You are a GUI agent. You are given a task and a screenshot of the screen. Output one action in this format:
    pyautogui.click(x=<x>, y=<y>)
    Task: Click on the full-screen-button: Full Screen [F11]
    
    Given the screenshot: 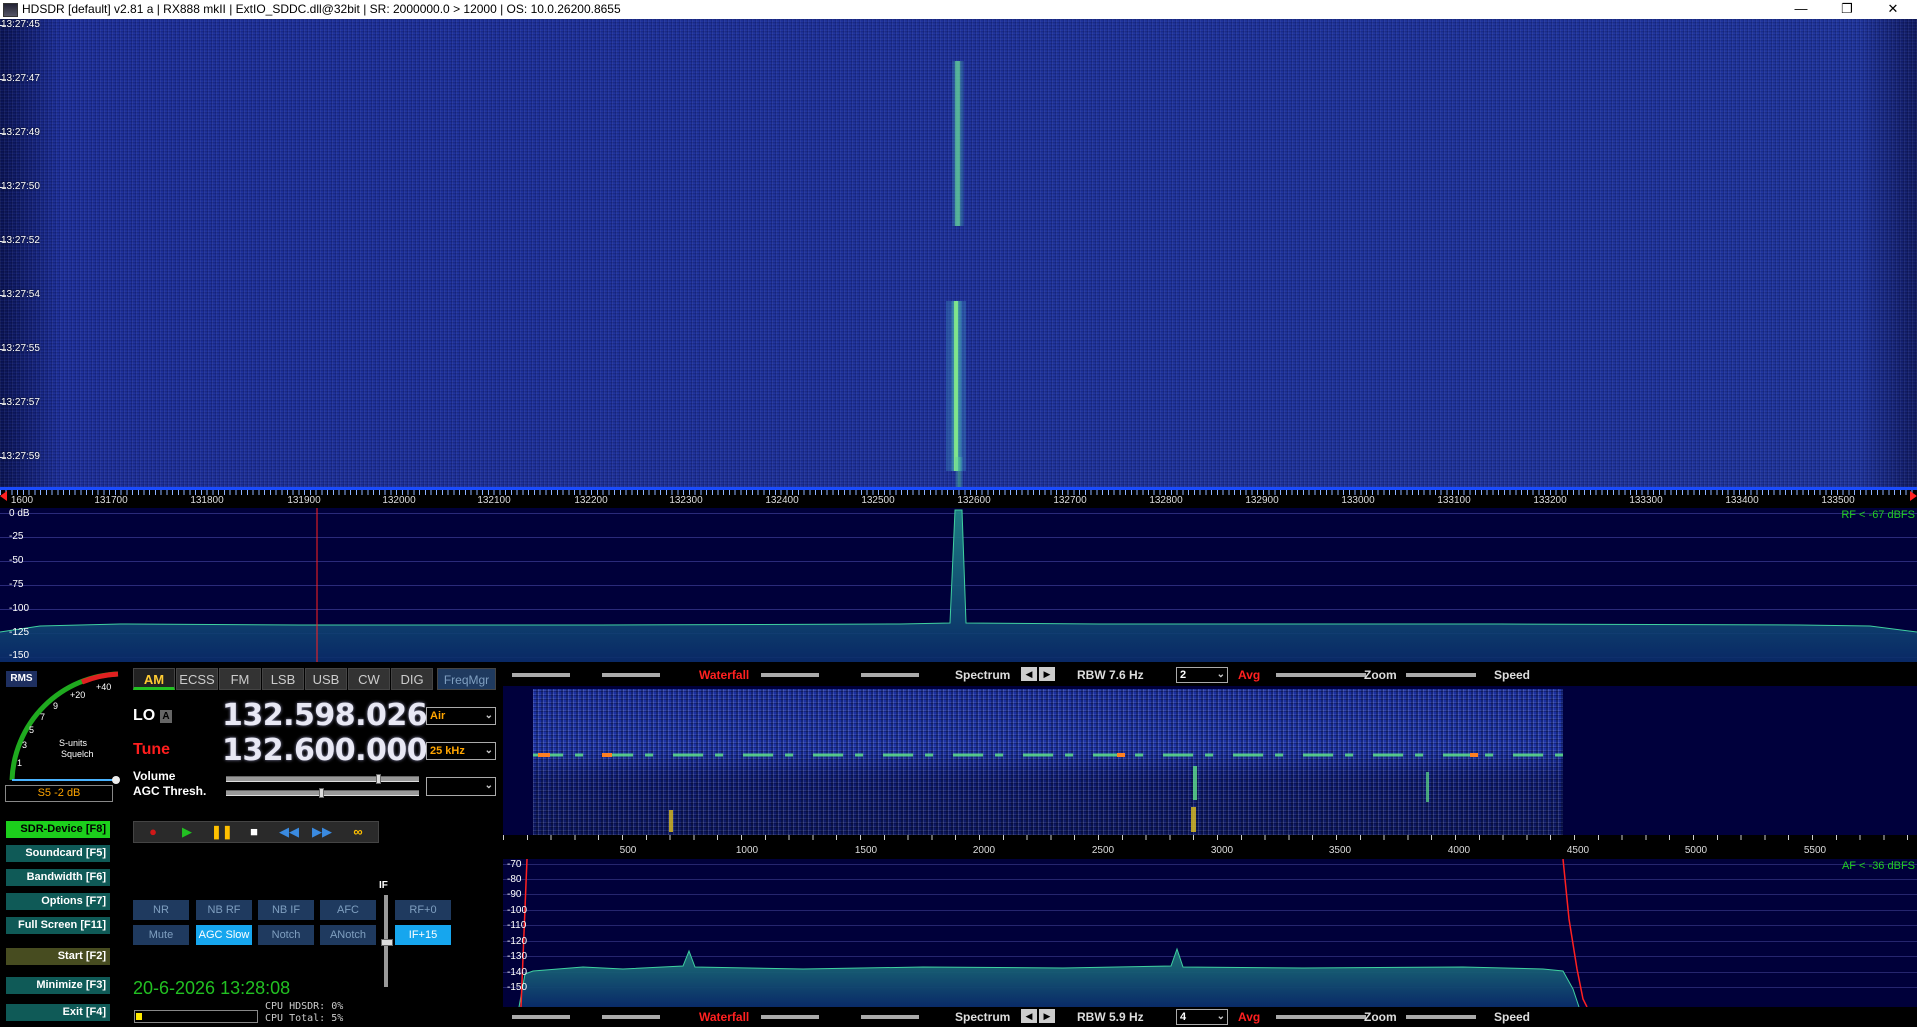 What is the action you would take?
    pyautogui.click(x=58, y=925)
    